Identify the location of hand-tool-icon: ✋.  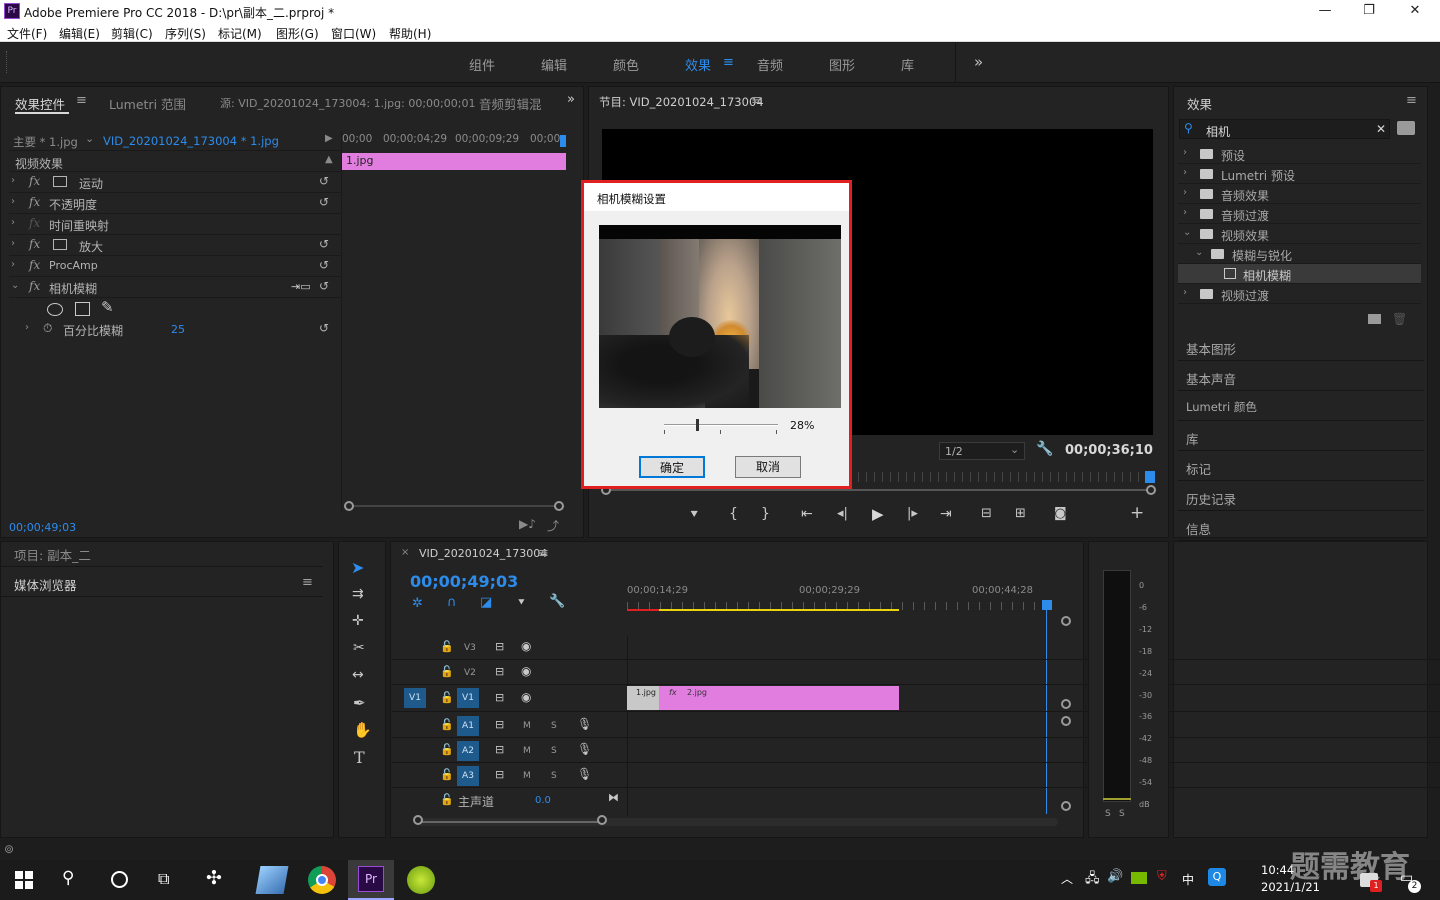
(362, 730).